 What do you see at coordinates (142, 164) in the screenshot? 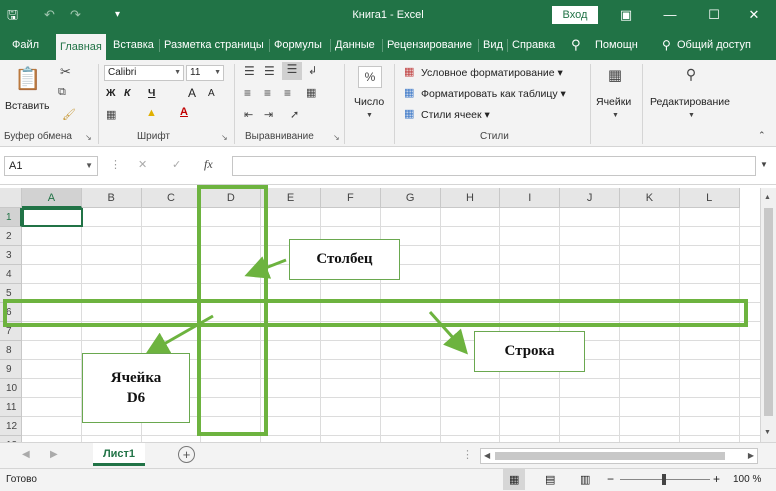
I see `cancel-icon: ✕` at bounding box center [142, 164].